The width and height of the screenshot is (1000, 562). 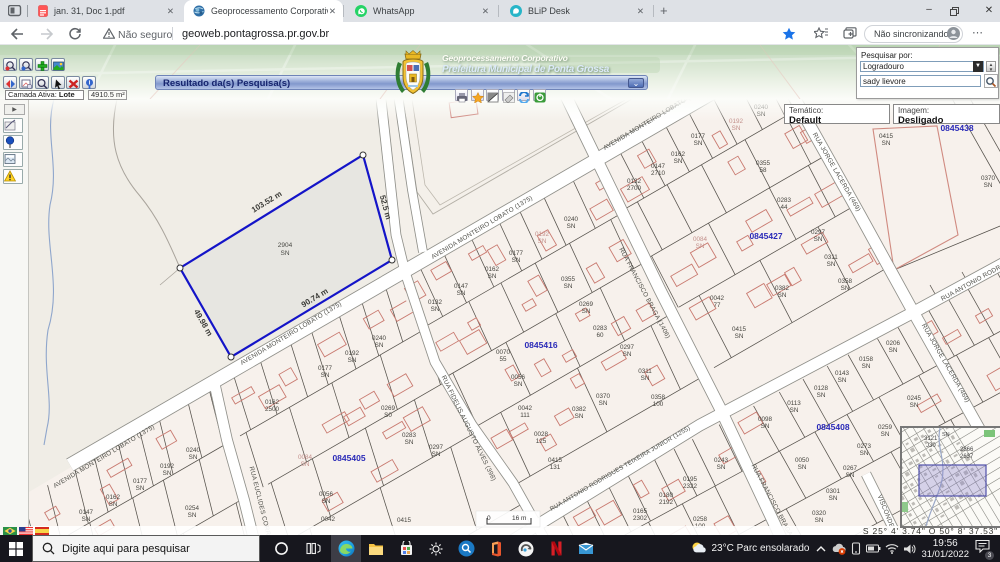 What do you see at coordinates (540, 345) in the screenshot?
I see `svg-text: 0845416` at bounding box center [540, 345].